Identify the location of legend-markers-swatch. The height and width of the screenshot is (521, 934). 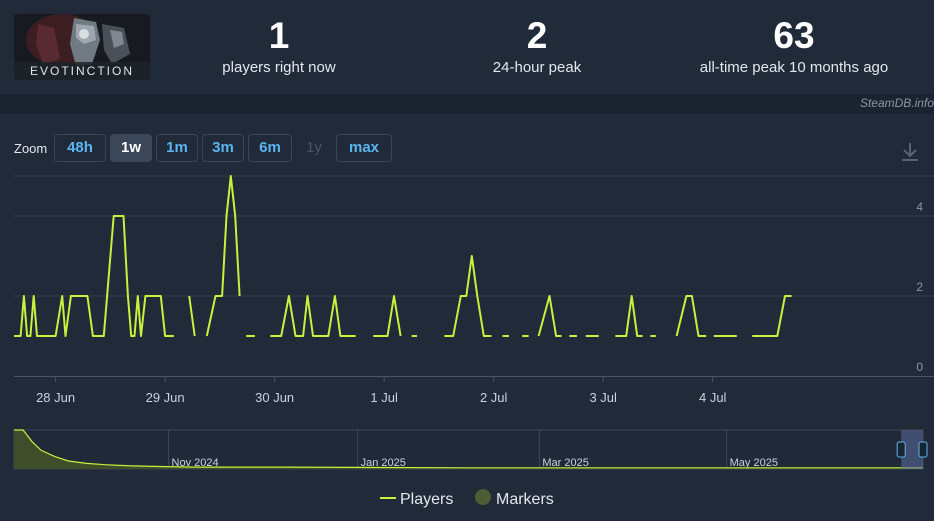
(483, 497).